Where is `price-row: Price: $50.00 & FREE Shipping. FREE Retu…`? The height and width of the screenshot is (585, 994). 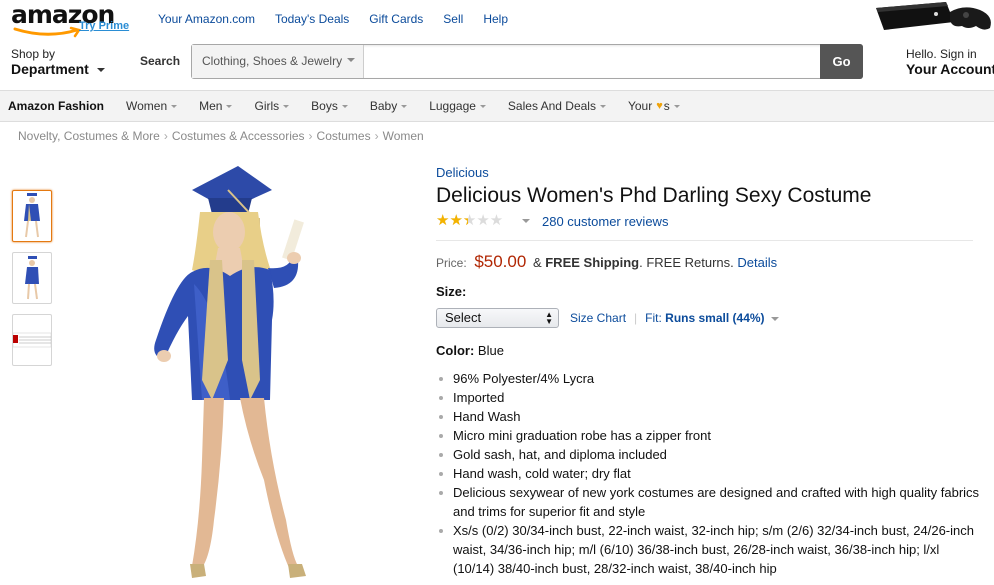 price-row: Price: $50.00 & FREE Shipping. FREE Retu… is located at coordinates (708, 262).